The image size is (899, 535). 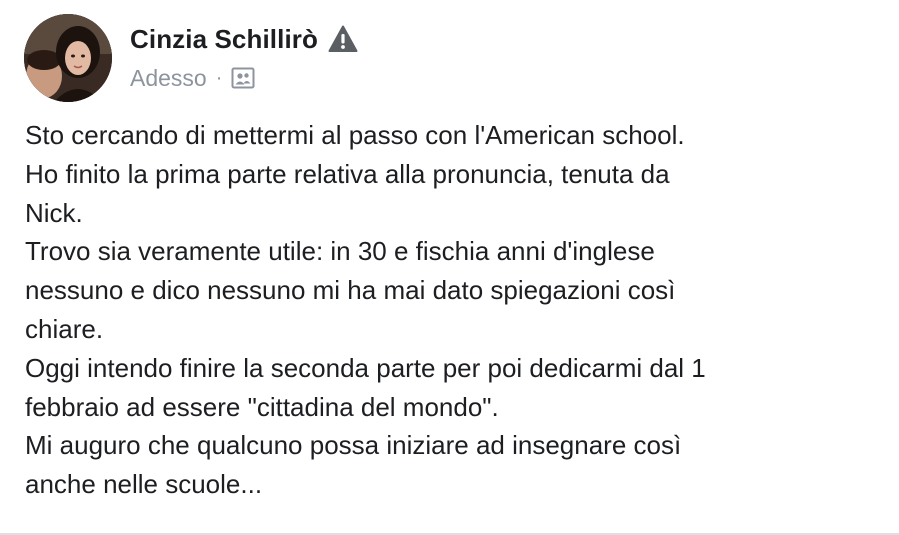 What do you see at coordinates (224, 39) in the screenshot?
I see `author-name: Cinzia Schillirò` at bounding box center [224, 39].